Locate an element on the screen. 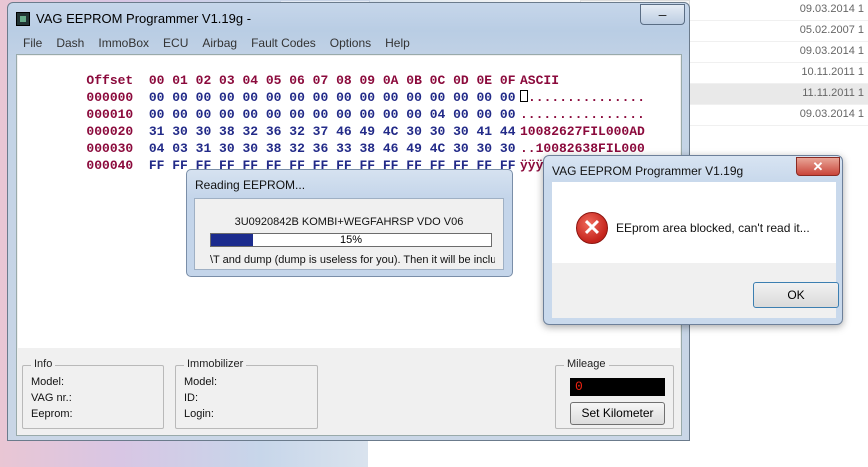 This screenshot has width=868, height=467. immobilizer-group: Immobilizer Model: ID: Login: is located at coordinates (246, 393).